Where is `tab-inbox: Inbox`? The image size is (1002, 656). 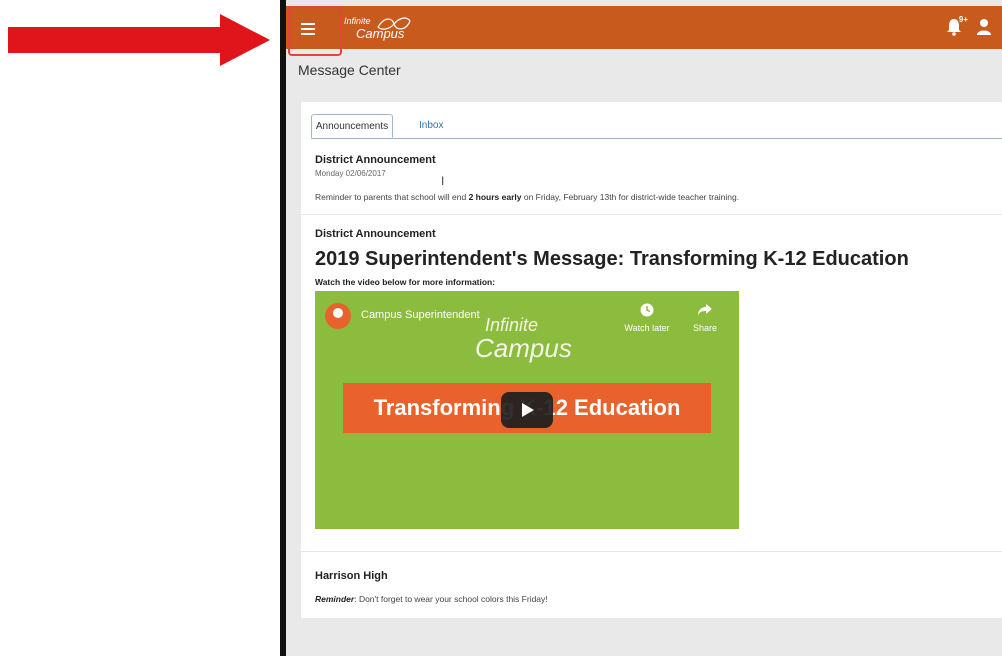
tab-inbox: Inbox is located at coordinates (431, 126).